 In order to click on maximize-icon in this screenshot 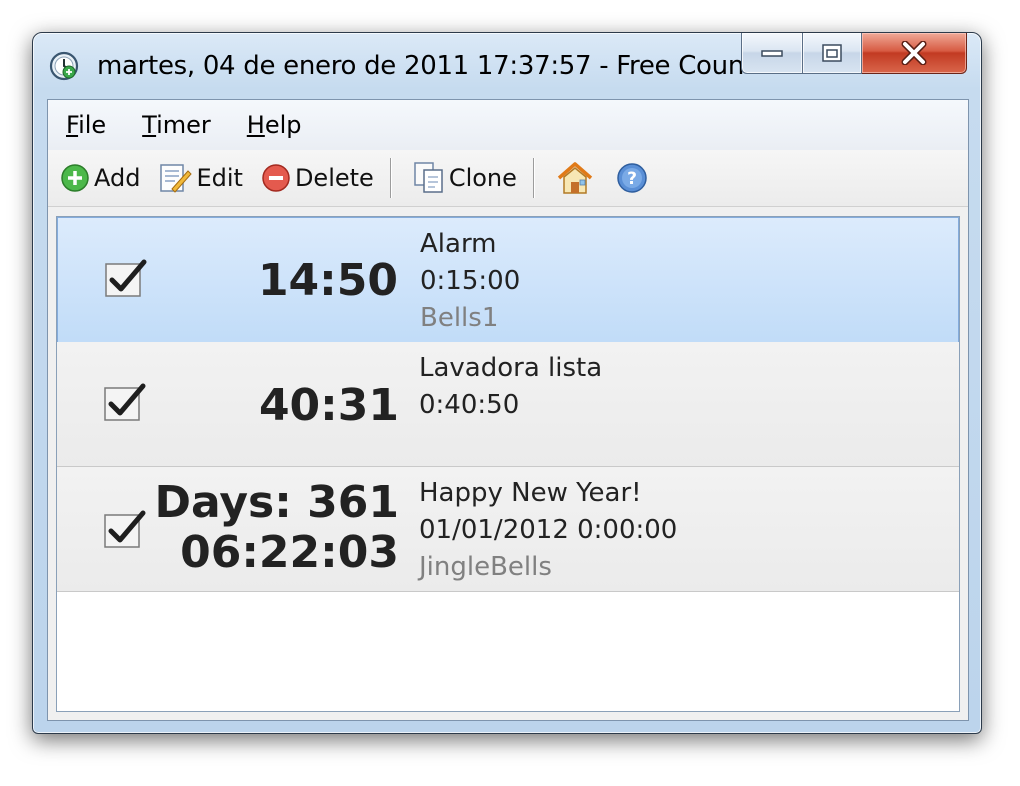, I will do `click(832, 53)`.